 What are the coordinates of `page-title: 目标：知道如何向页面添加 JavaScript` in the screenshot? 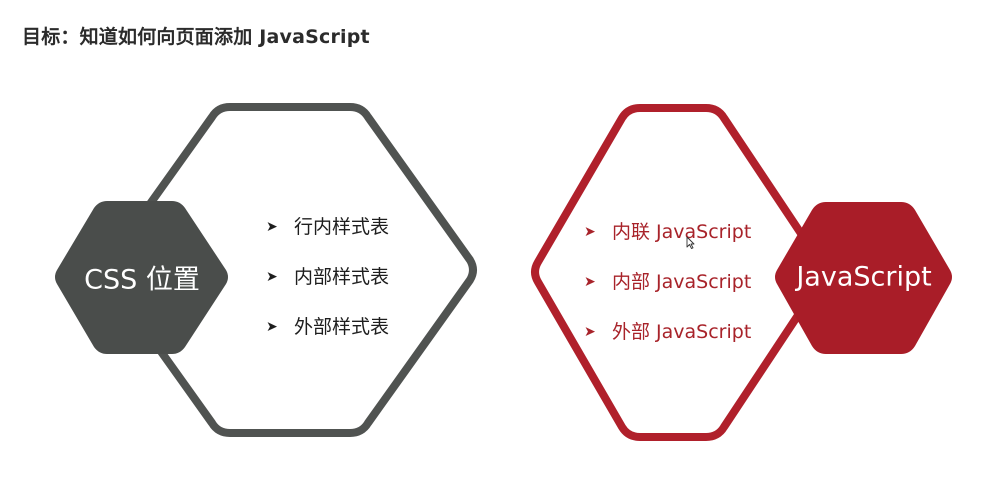 It's located at (196, 37).